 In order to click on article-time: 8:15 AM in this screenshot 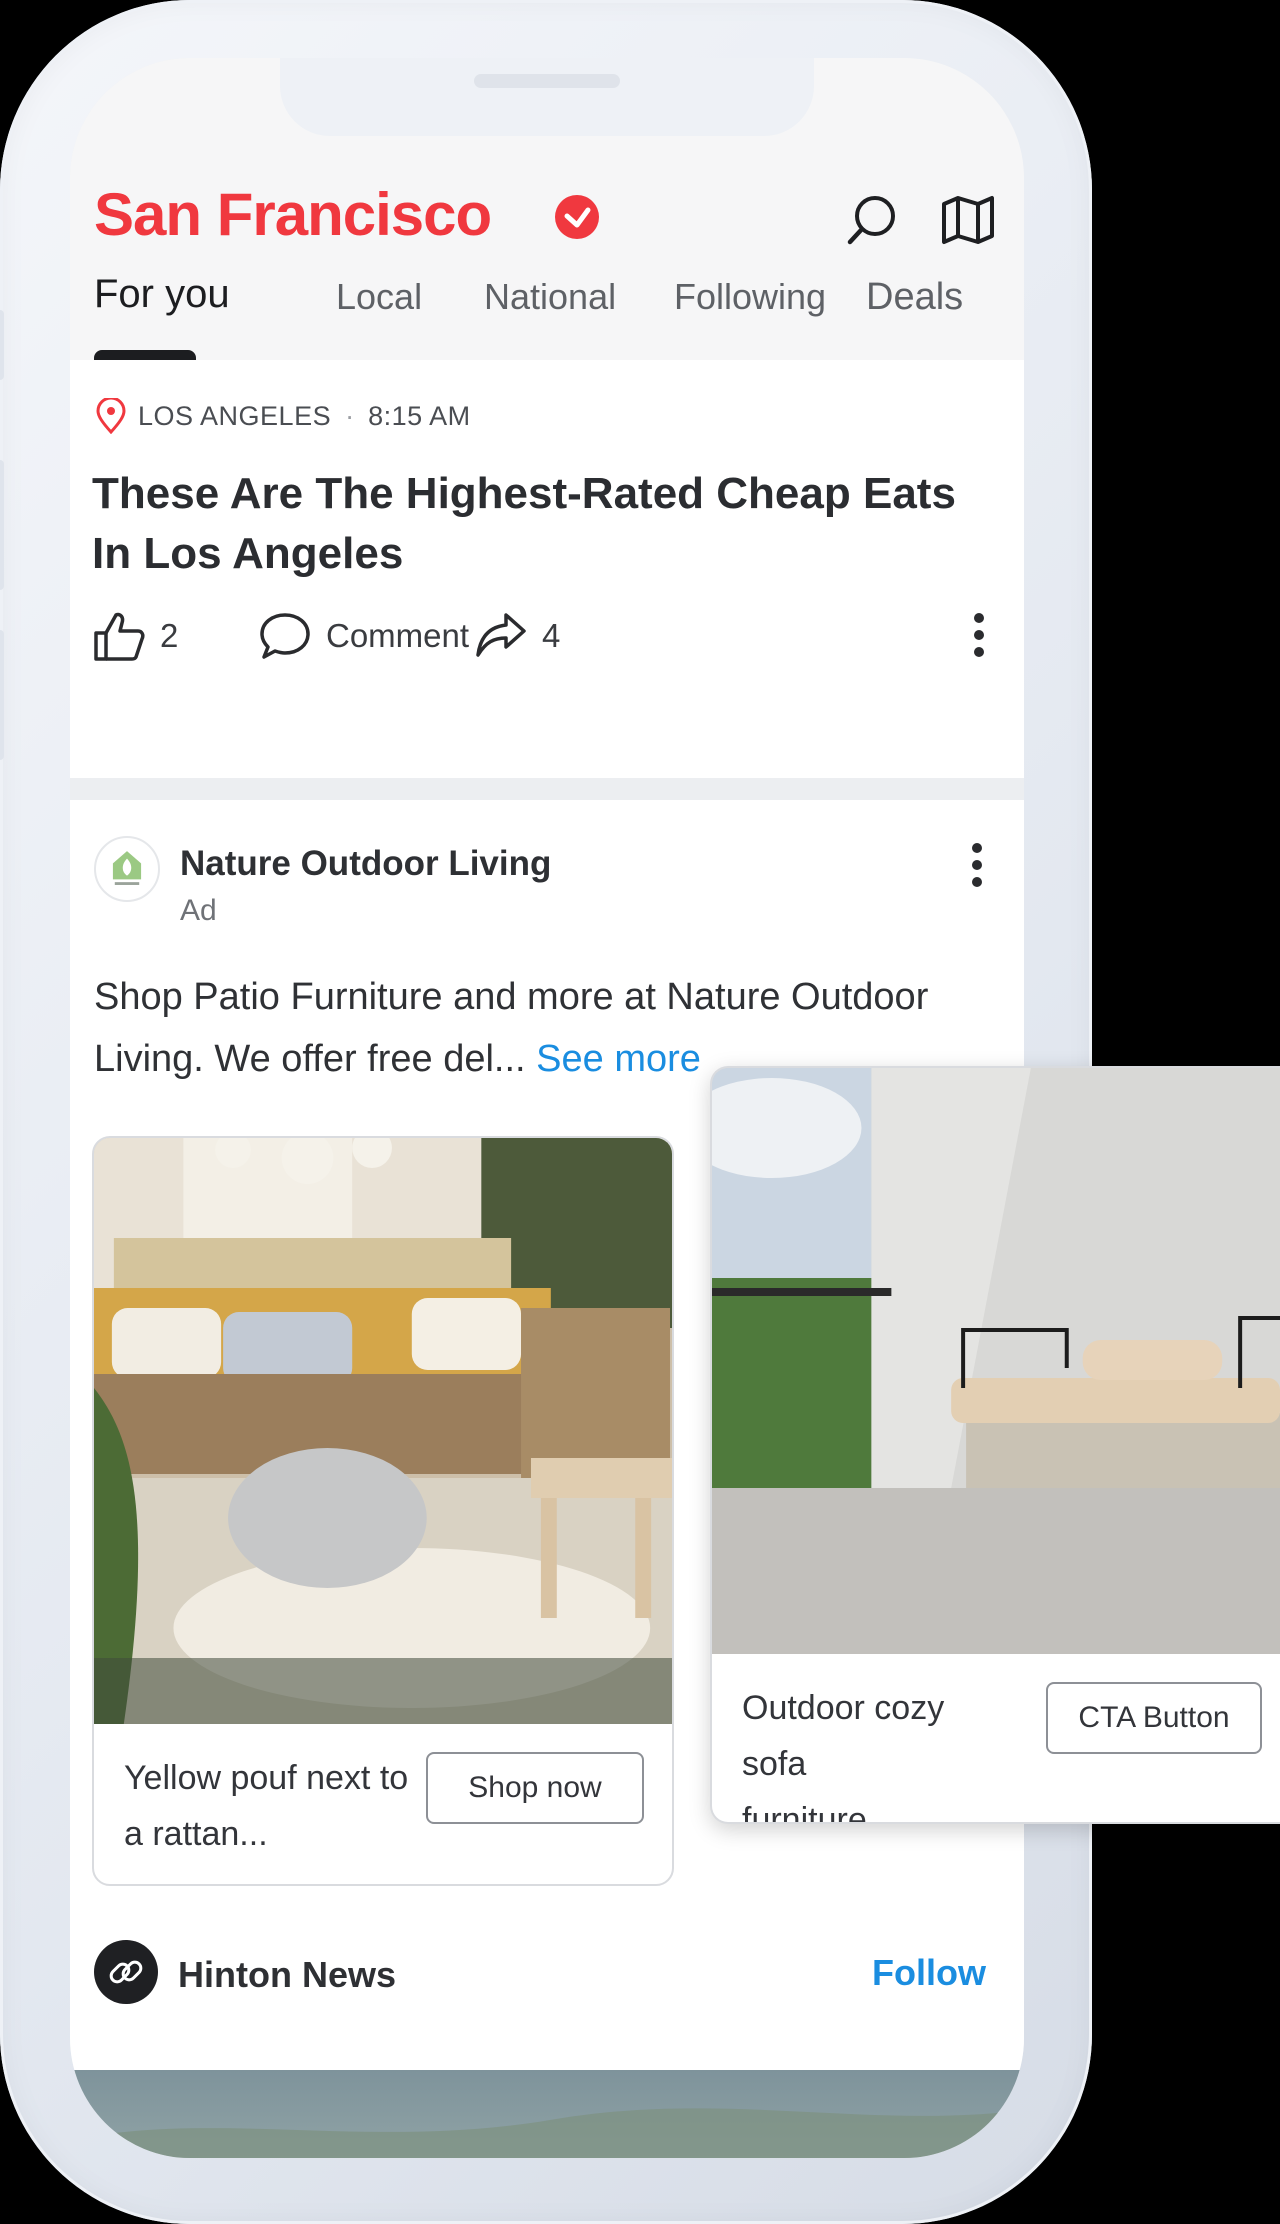, I will do `click(419, 415)`.